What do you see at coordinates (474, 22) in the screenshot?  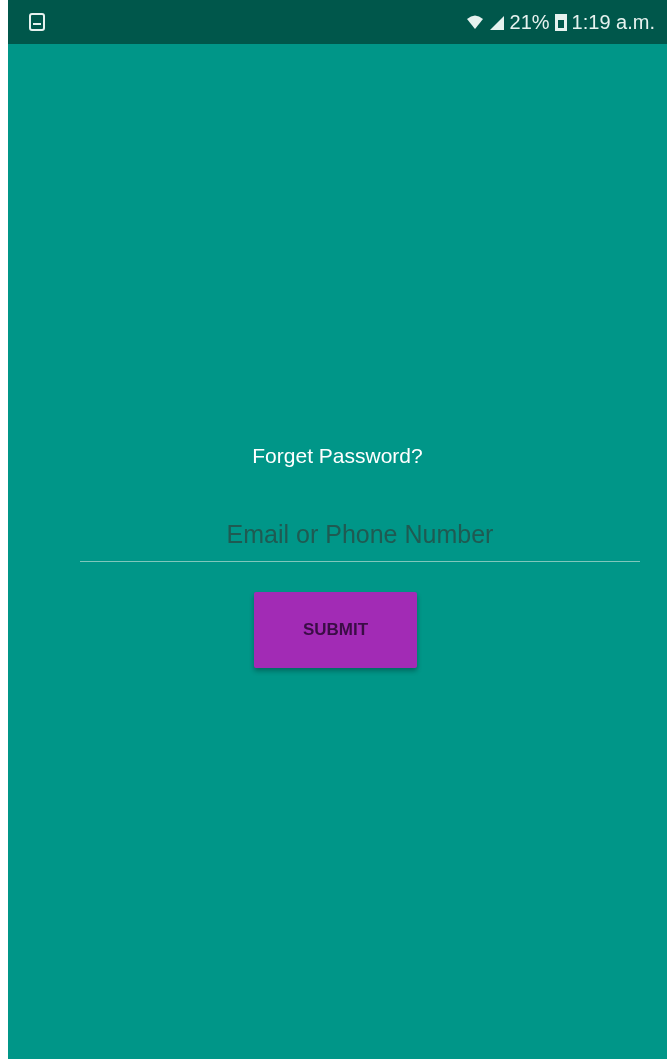 I see `wifi-icon` at bounding box center [474, 22].